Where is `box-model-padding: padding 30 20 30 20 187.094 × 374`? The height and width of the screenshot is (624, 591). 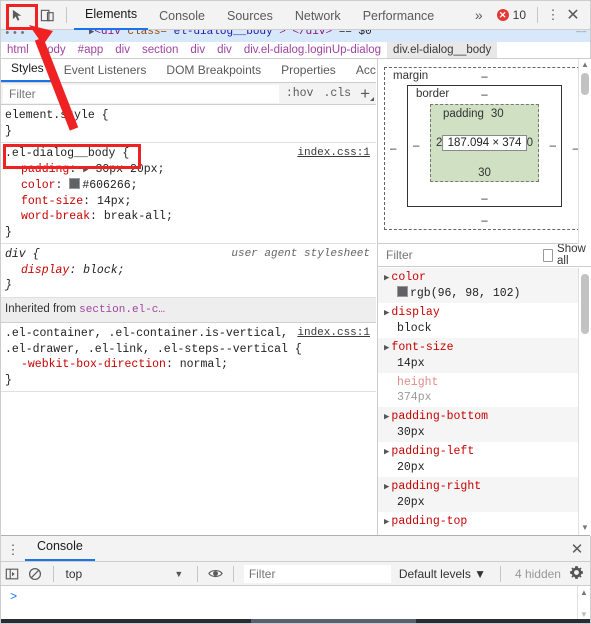
box-model-padding: padding 30 20 30 20 187.094 × 374 is located at coordinates (484, 143).